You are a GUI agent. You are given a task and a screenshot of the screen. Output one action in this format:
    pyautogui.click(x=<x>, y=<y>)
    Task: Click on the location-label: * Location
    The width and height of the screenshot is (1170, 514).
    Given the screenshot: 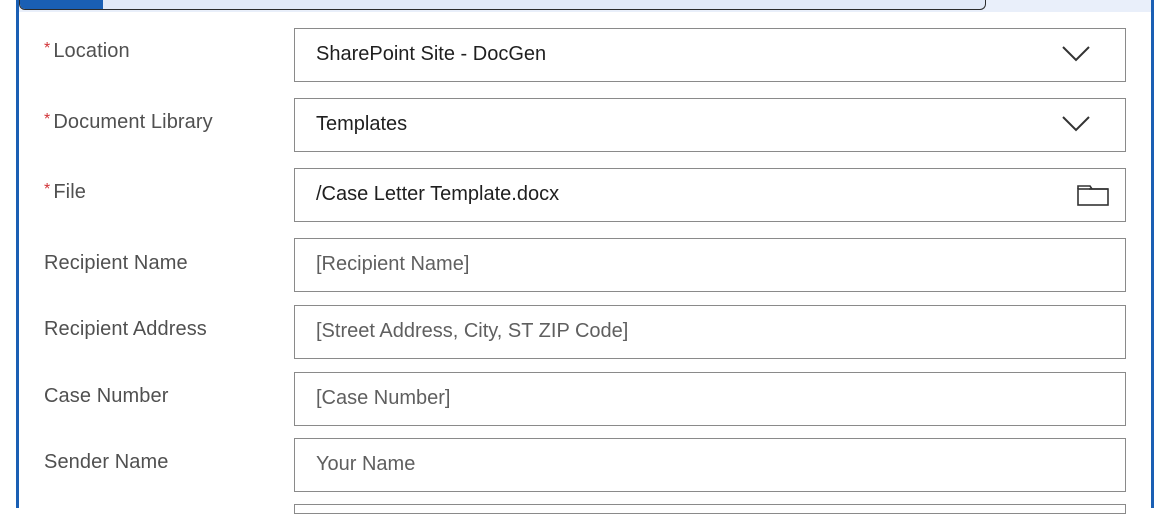 What is the action you would take?
    pyautogui.click(x=87, y=51)
    